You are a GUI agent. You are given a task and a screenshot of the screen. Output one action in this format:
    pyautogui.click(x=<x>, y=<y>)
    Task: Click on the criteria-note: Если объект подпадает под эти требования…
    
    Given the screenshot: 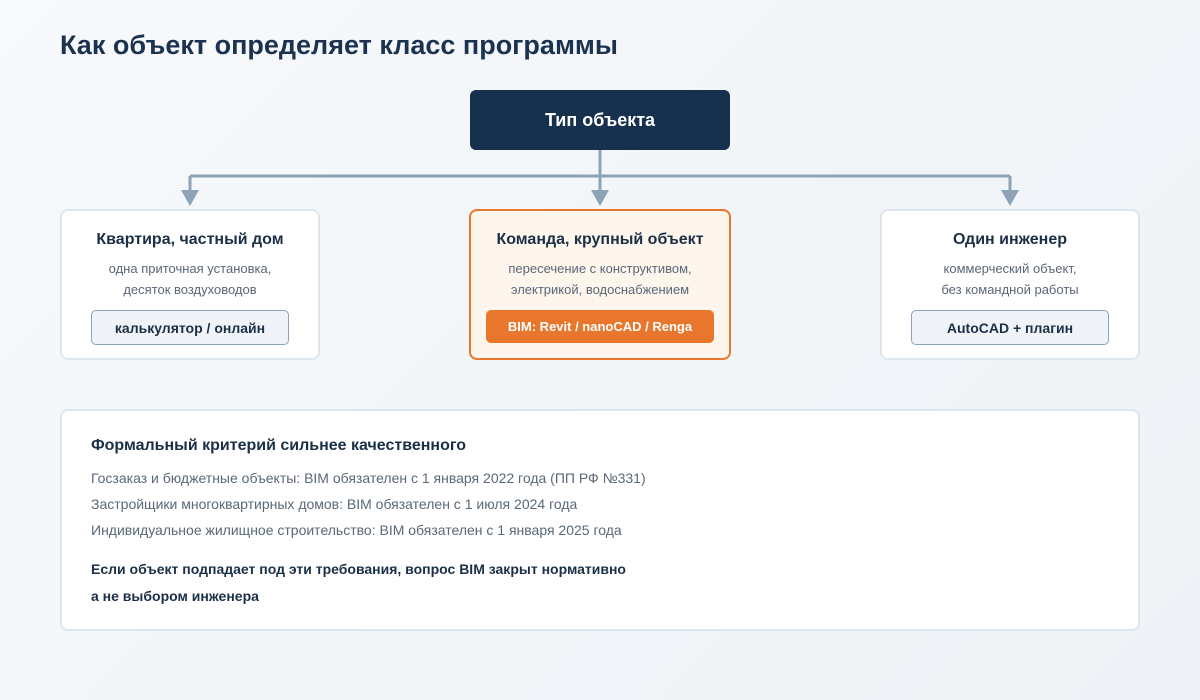 What is the action you would take?
    pyautogui.click(x=358, y=583)
    